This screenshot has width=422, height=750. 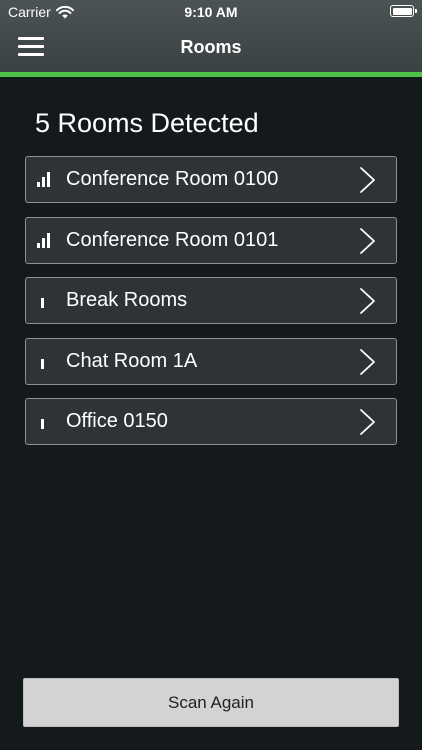 I want to click on nav-title: Rooms, so click(x=211, y=47).